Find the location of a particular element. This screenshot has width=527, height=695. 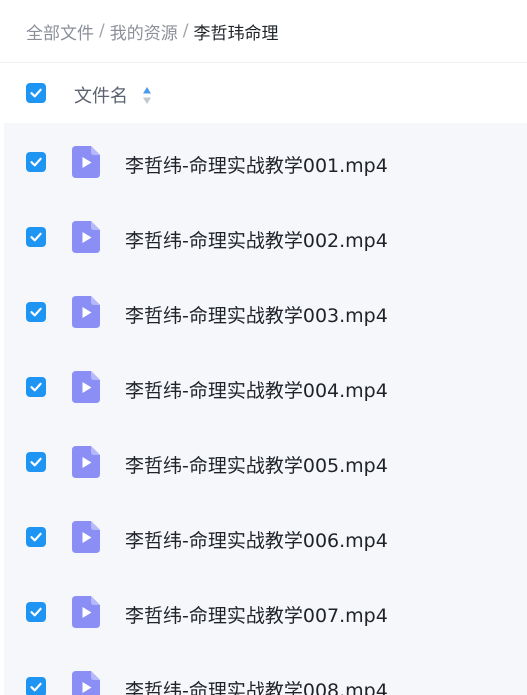

sort-icon is located at coordinates (147, 95).